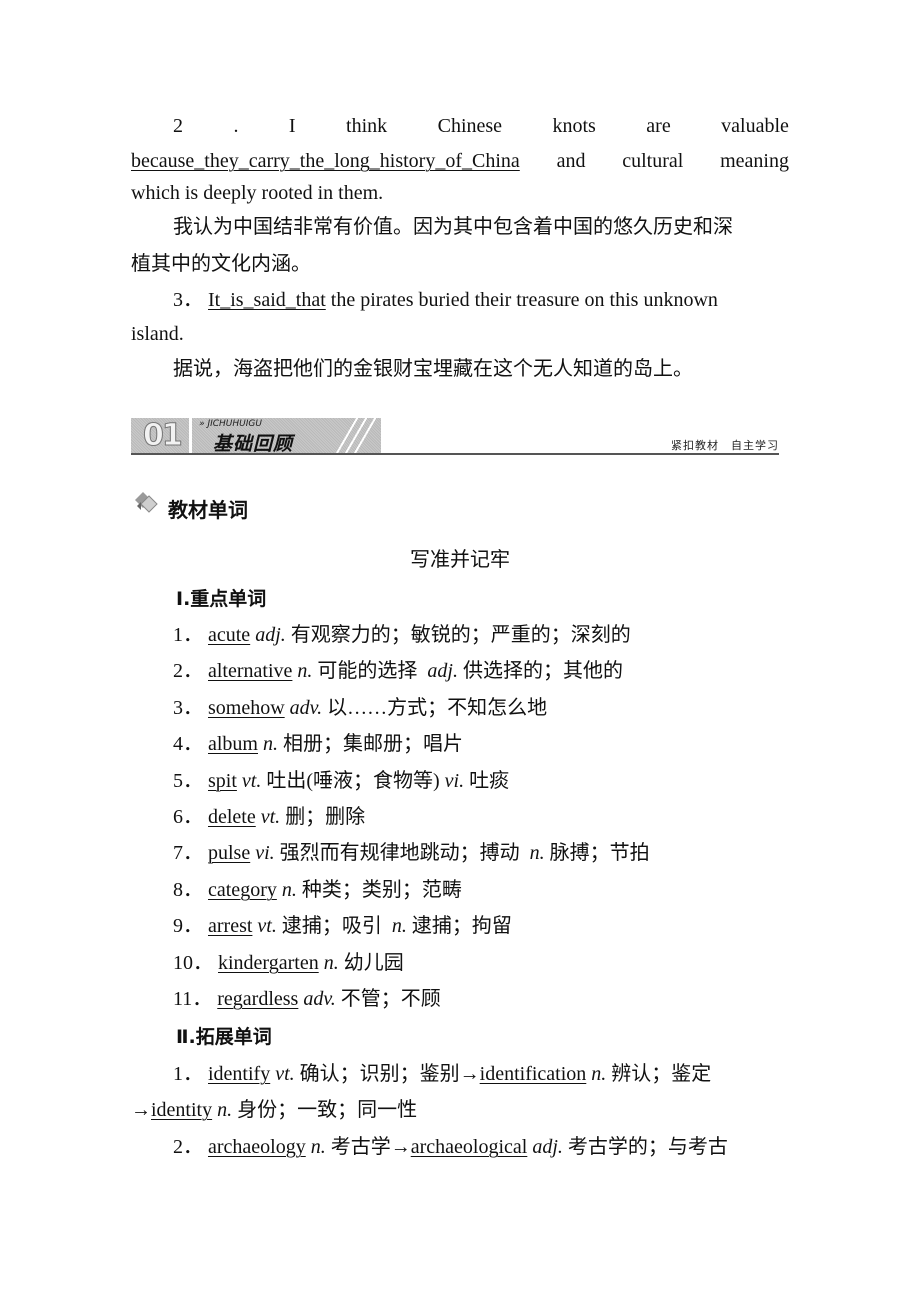  Describe the element at coordinates (487, 781) in the screenshot. I see `meaning: 吐痰` at that location.